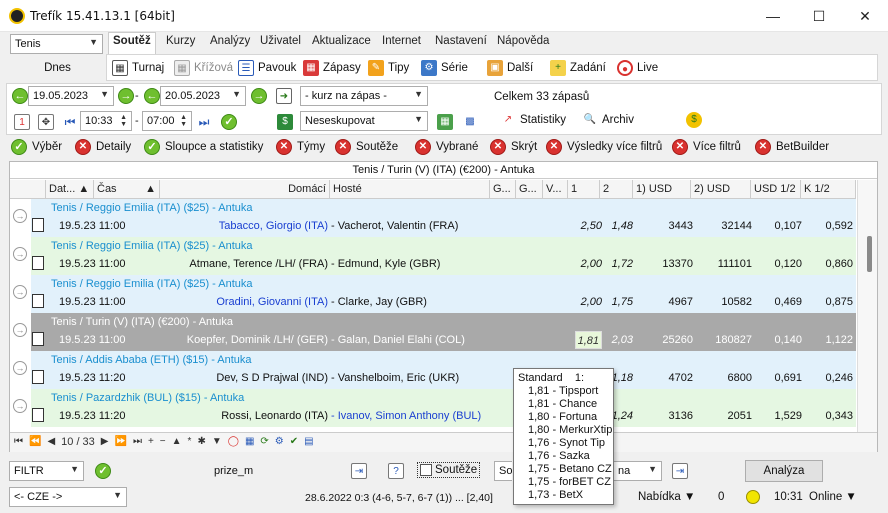  Describe the element at coordinates (126, 96) in the screenshot. I see `next-date-icon: →` at that location.